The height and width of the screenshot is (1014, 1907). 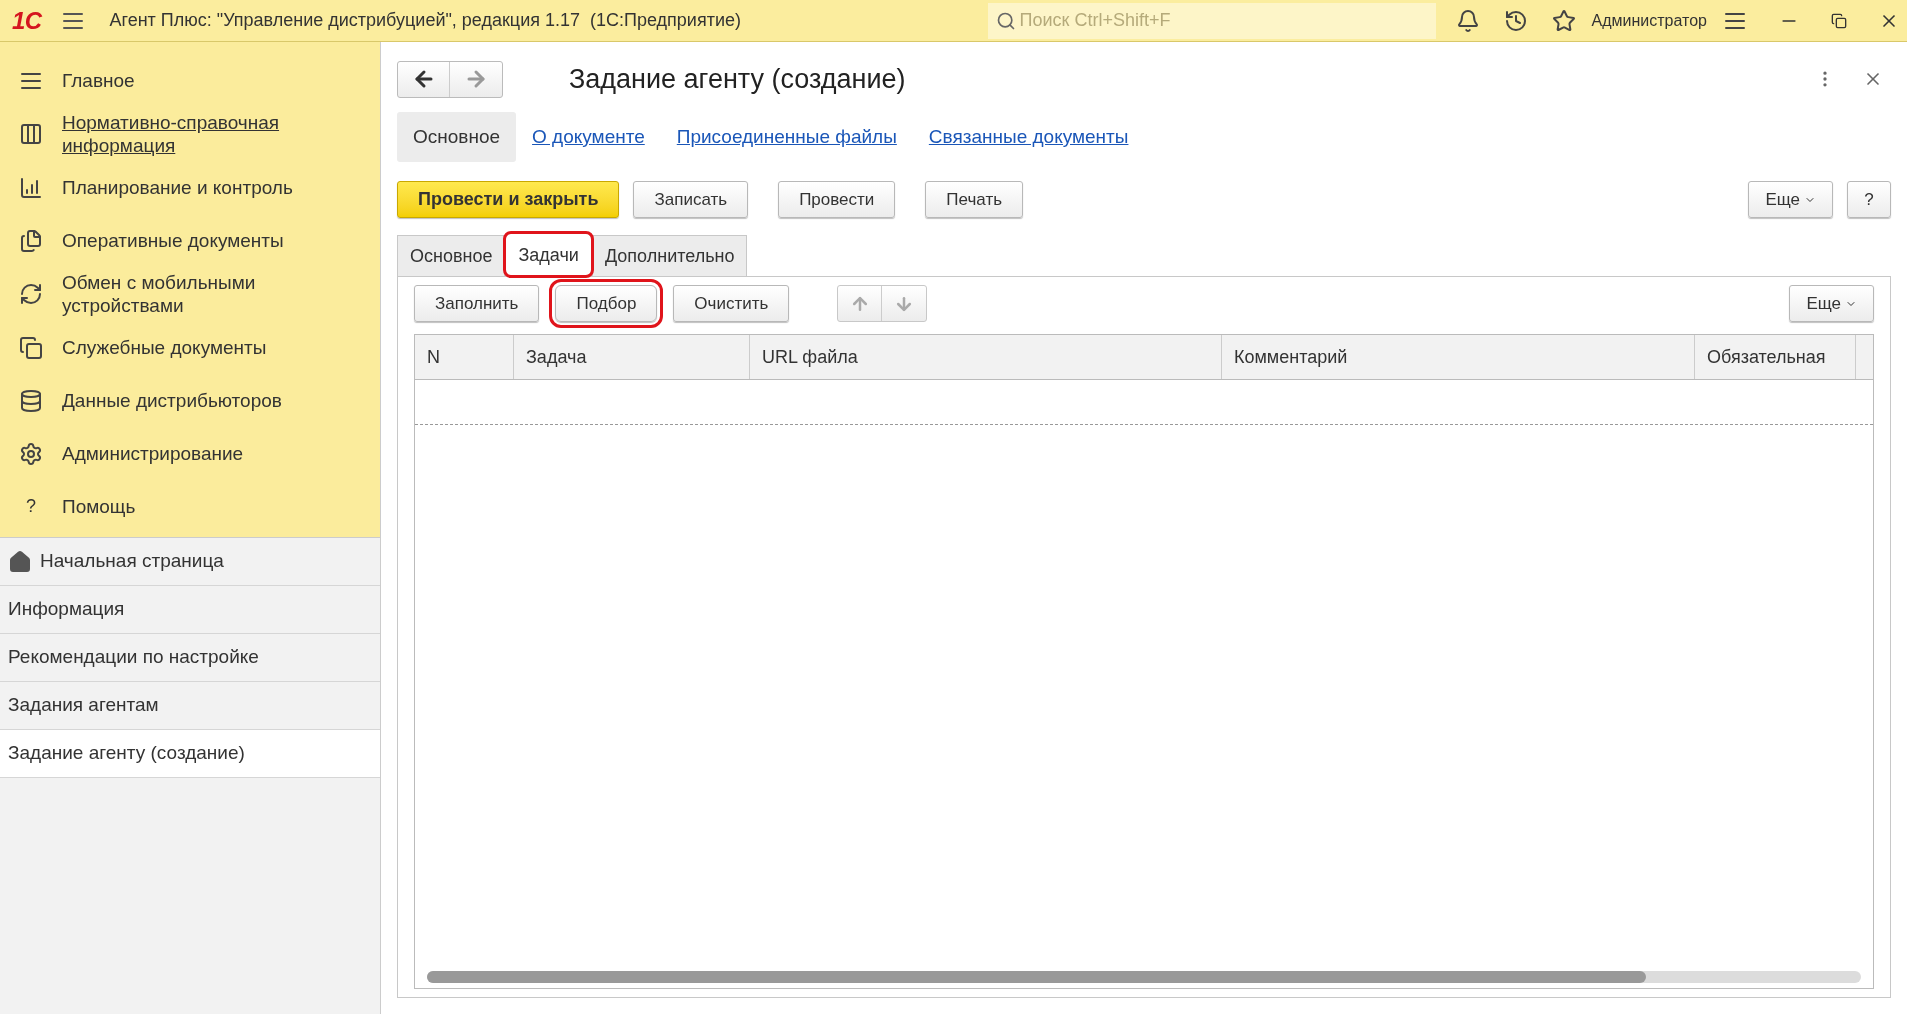 I want to click on column-header: Комментарий, so click(x=1458, y=357).